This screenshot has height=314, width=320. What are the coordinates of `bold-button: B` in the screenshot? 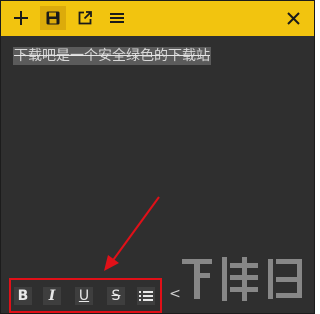 It's located at (23, 296).